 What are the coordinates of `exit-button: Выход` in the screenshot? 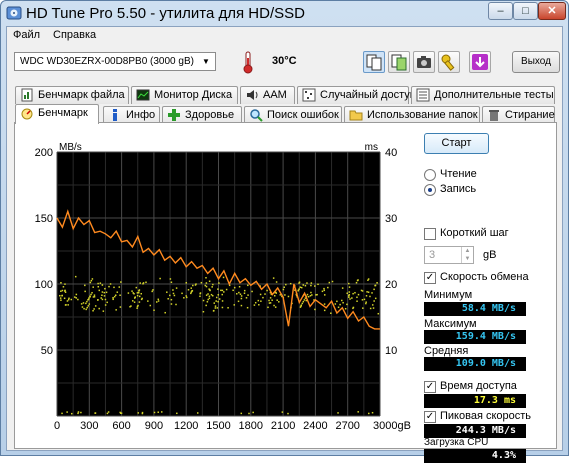 It's located at (536, 62).